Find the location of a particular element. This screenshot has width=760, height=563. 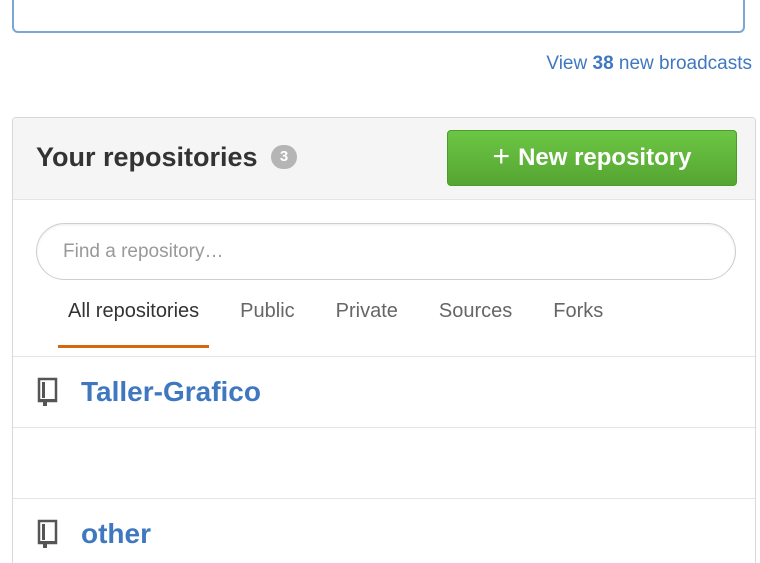

repo-link: Taller-Grafico is located at coordinates (171, 392).